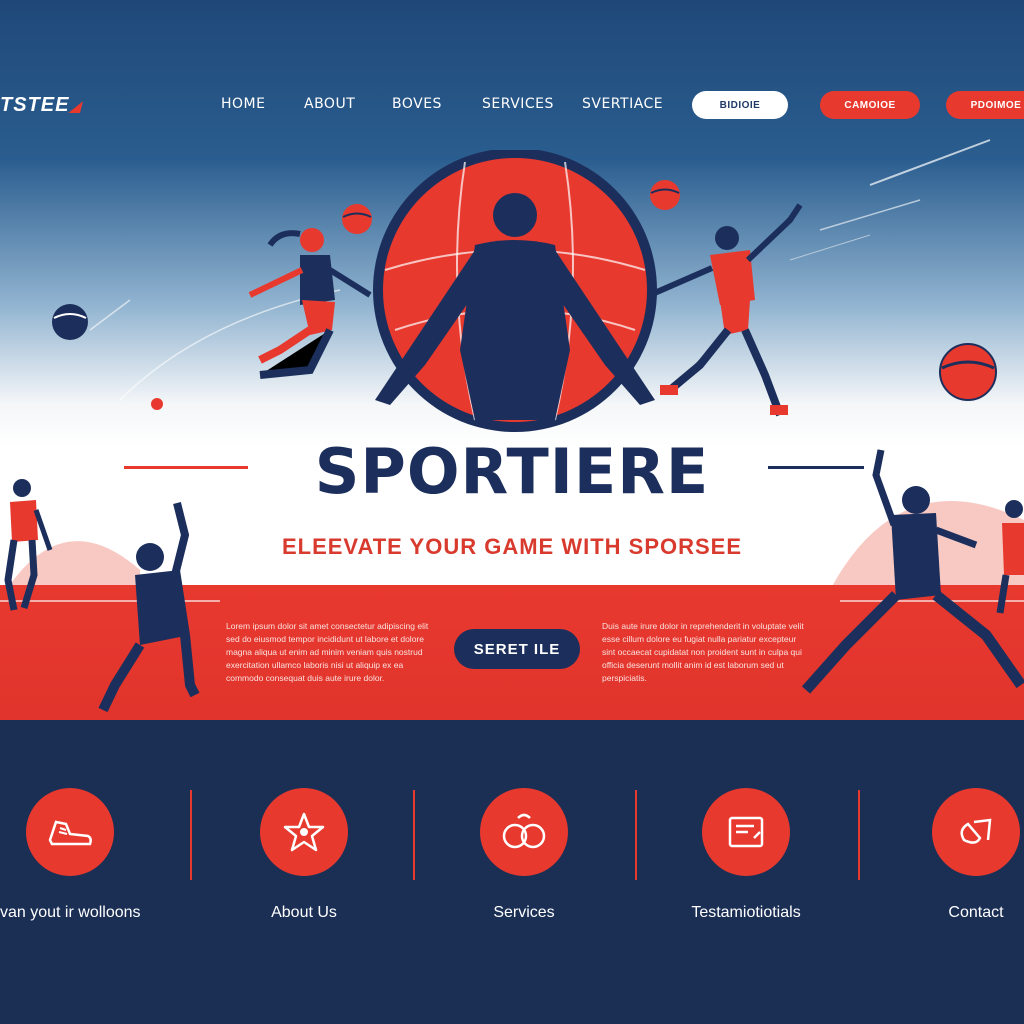  Describe the element at coordinates (243, 104) in the screenshot. I see `nav-link-home: HOME` at that location.